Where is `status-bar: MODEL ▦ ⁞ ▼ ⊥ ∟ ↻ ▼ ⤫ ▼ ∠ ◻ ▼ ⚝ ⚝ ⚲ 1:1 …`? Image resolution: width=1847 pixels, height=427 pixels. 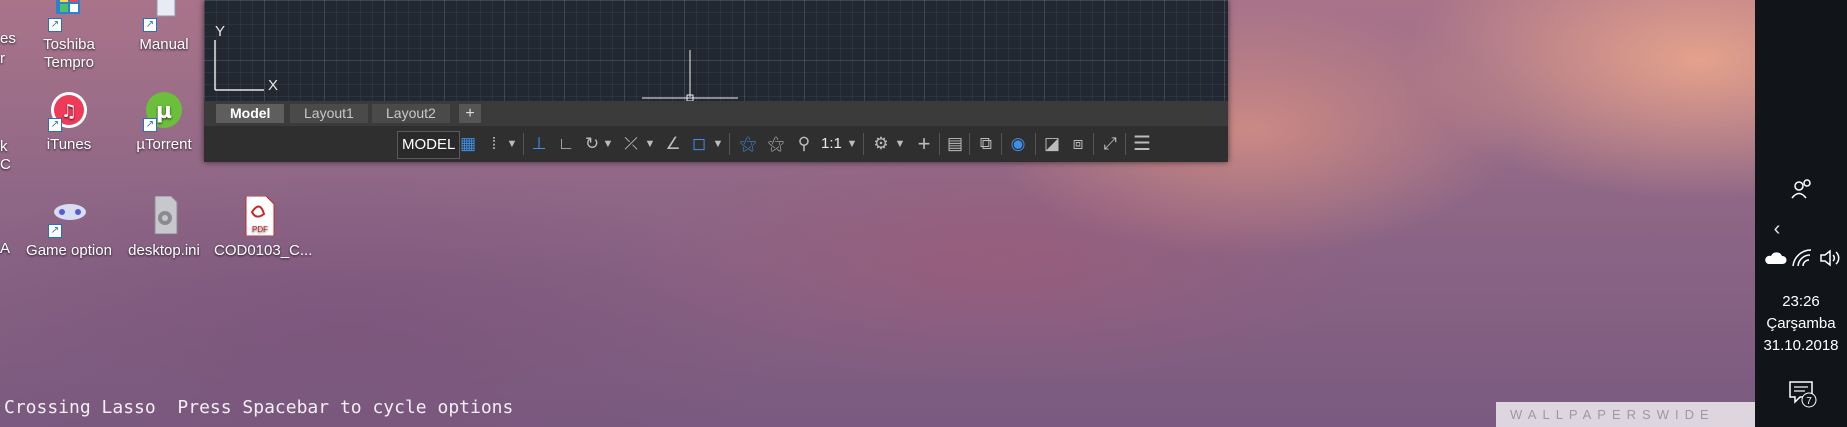 status-bar: MODEL ▦ ⁞ ▼ ⊥ ∟ ↻ ▼ ⤫ ▼ ∠ ◻ ▼ ⚝ ⚝ ⚲ 1:1 … is located at coordinates (716, 144).